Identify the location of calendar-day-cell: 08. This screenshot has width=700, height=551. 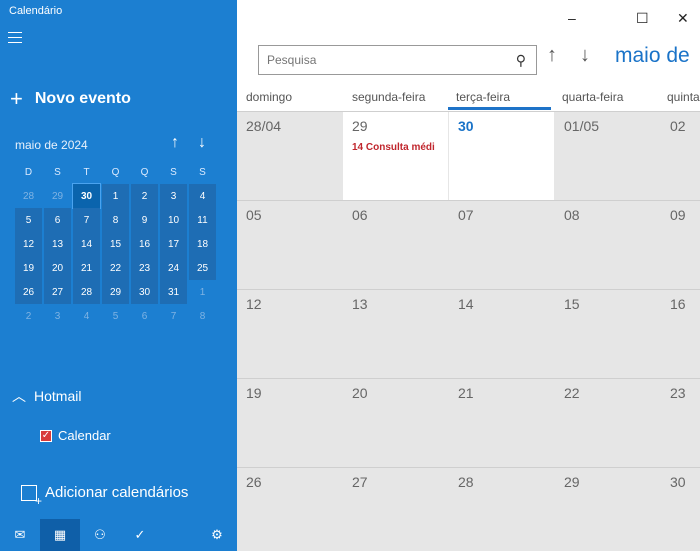
(607, 245).